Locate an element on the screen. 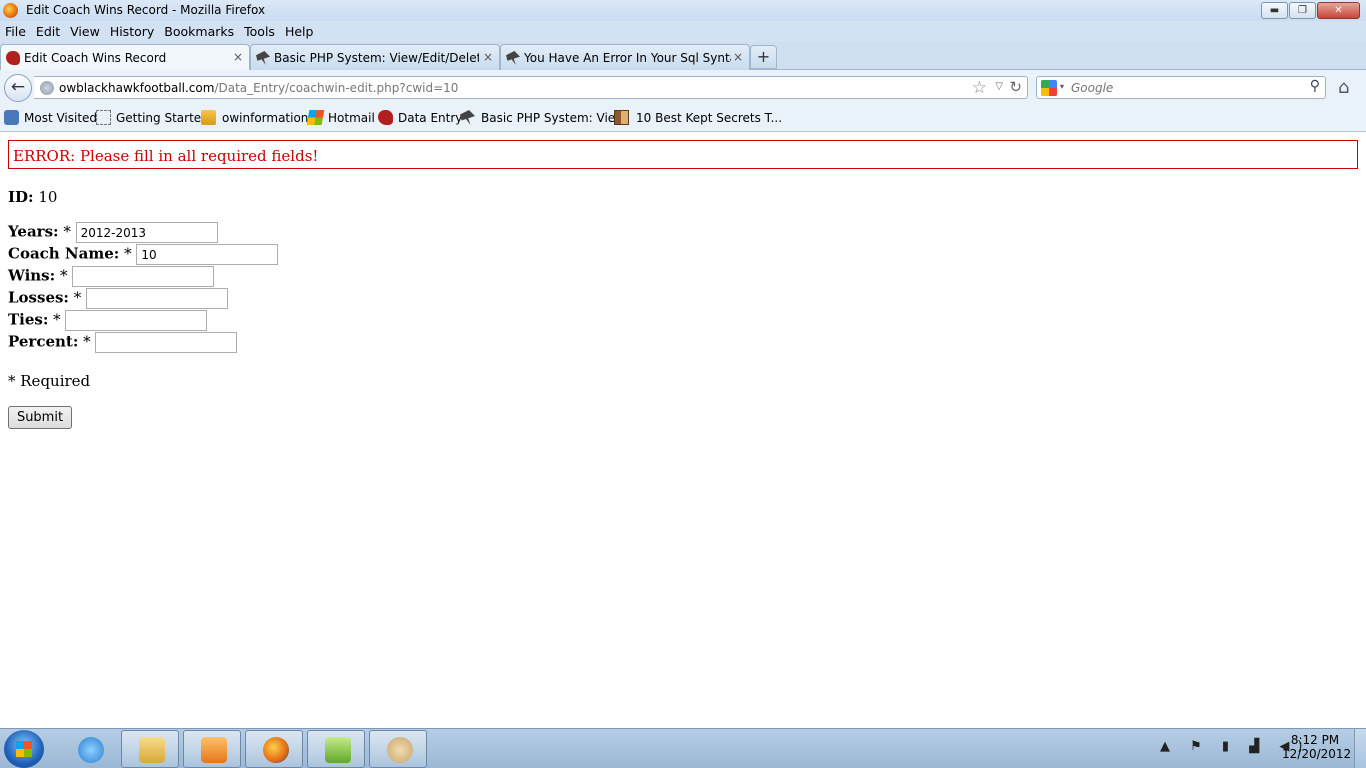 This screenshot has height=768, width=1366. window-controls: ▬ ❐ ✕ is located at coordinates (1310, 10).